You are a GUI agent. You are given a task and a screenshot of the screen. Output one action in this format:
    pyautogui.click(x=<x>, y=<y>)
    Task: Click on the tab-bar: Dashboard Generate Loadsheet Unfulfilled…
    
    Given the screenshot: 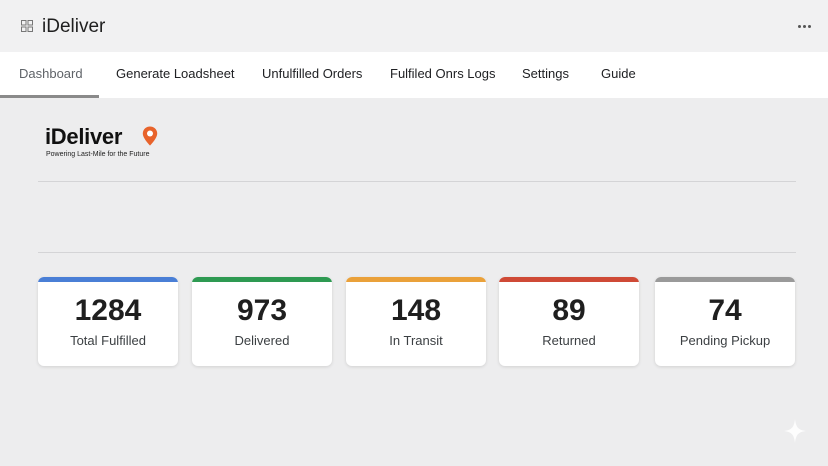 What is the action you would take?
    pyautogui.click(x=414, y=75)
    